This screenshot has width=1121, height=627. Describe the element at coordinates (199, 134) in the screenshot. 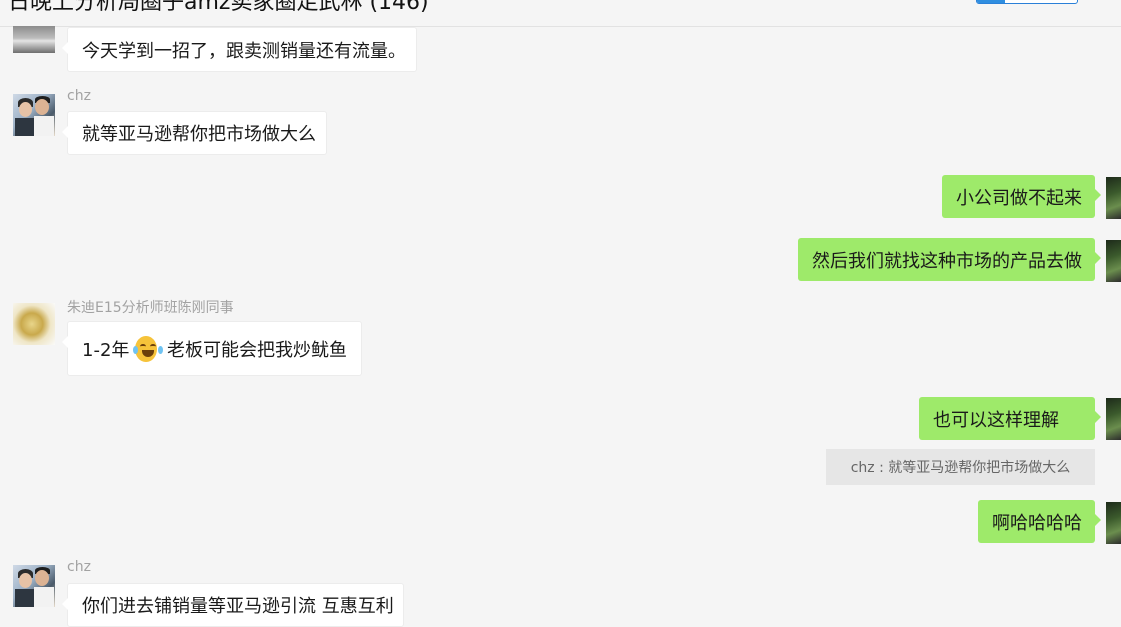

I see `message-text: 就等亚马逊帮你把市场做大么` at that location.